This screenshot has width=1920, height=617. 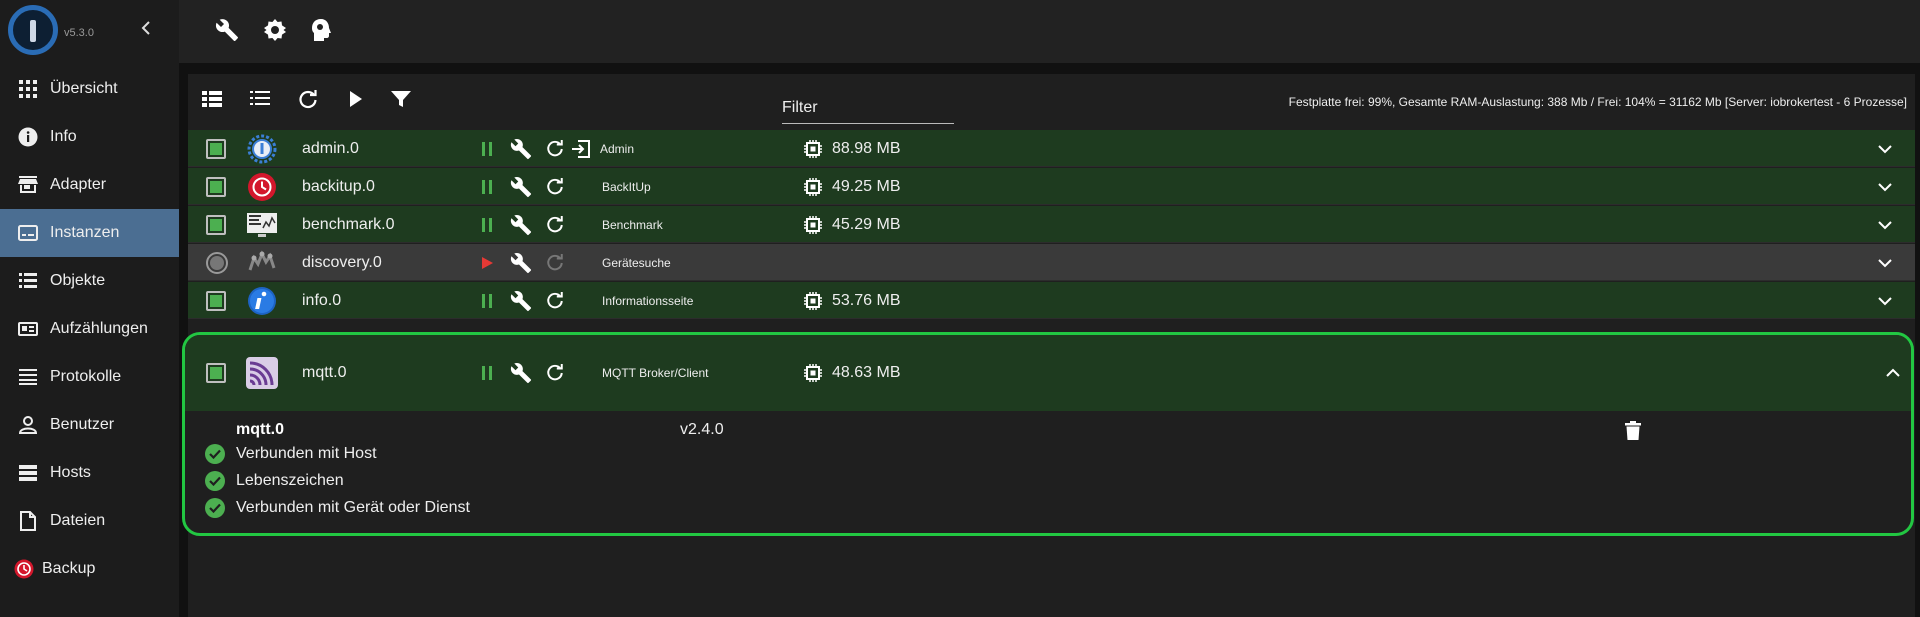 I want to click on sidebar-item-hosts: Hosts, so click(x=89, y=473).